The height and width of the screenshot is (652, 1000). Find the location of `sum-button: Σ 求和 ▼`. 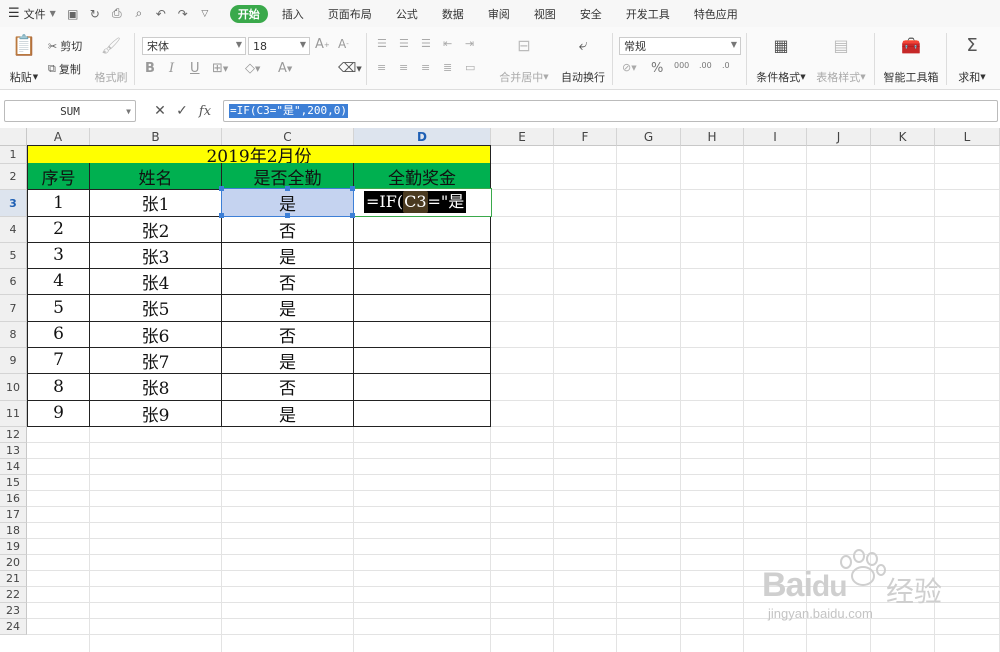

sum-button: Σ 求和 ▼ is located at coordinates (972, 59).